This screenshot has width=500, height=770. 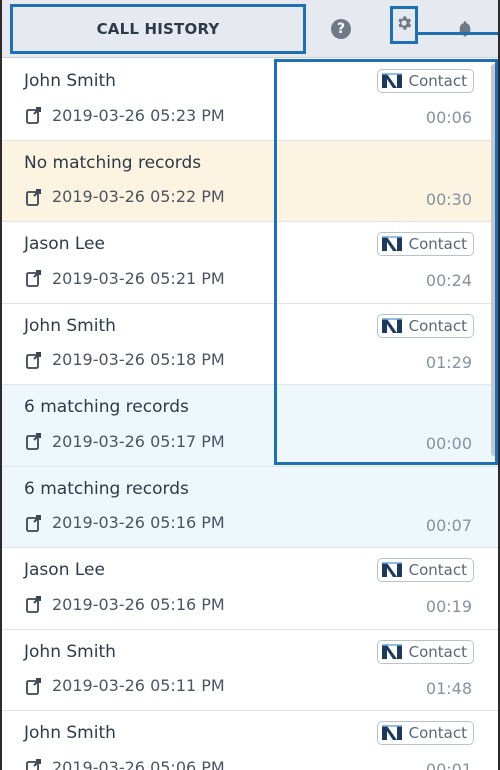 I want to click on call-duration: 01:48, so click(x=448, y=688).